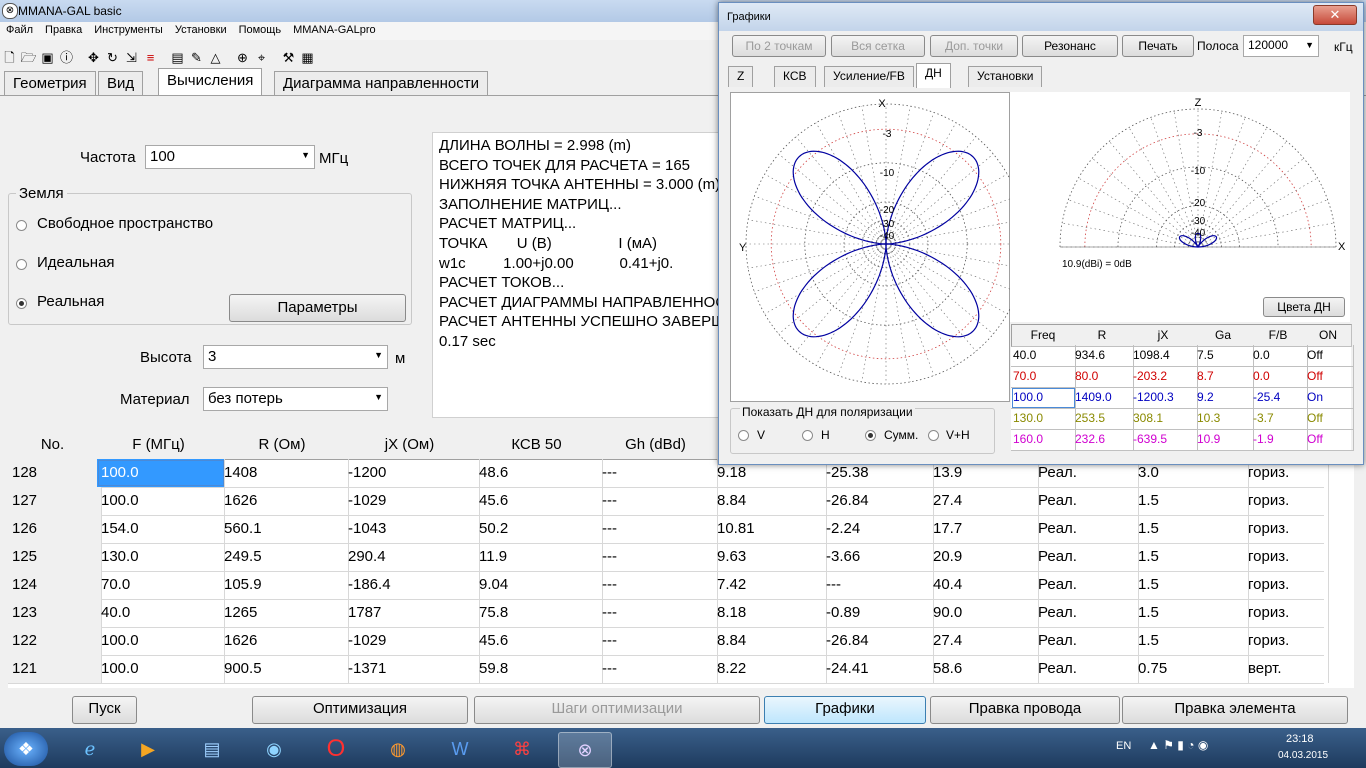 The height and width of the screenshot is (768, 1366). I want to click on freq-table-cell: 10.9, so click(1224, 440).